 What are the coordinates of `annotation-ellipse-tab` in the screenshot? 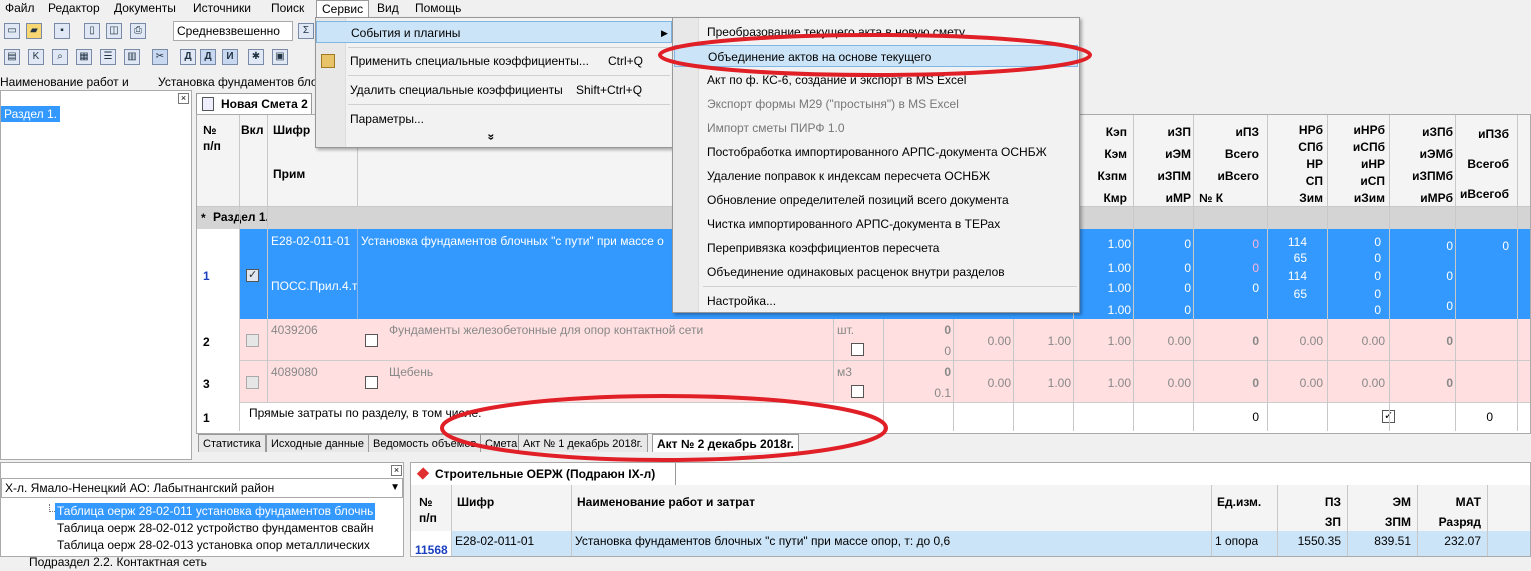 It's located at (664, 428).